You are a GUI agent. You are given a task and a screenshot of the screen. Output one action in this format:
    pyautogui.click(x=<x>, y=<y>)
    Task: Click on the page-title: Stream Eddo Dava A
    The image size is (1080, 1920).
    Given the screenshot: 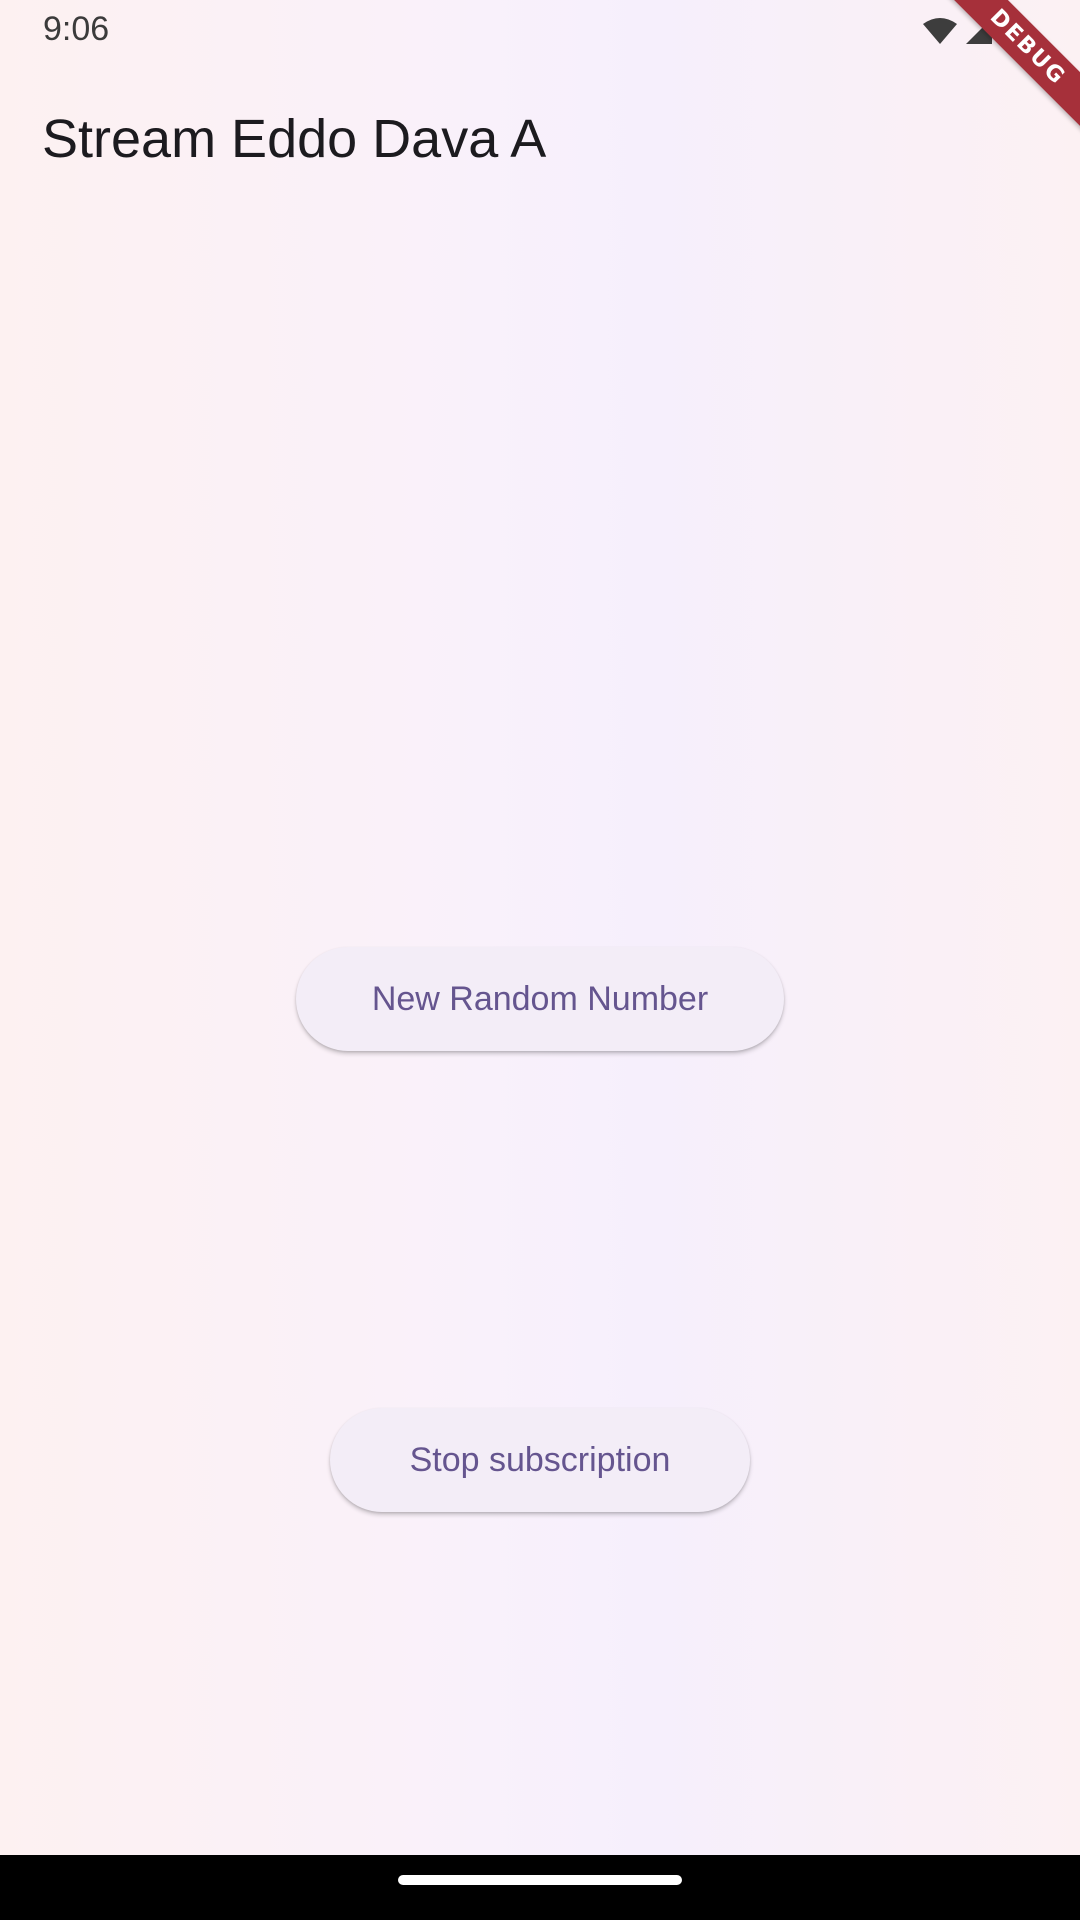 What is the action you would take?
    pyautogui.click(x=294, y=139)
    